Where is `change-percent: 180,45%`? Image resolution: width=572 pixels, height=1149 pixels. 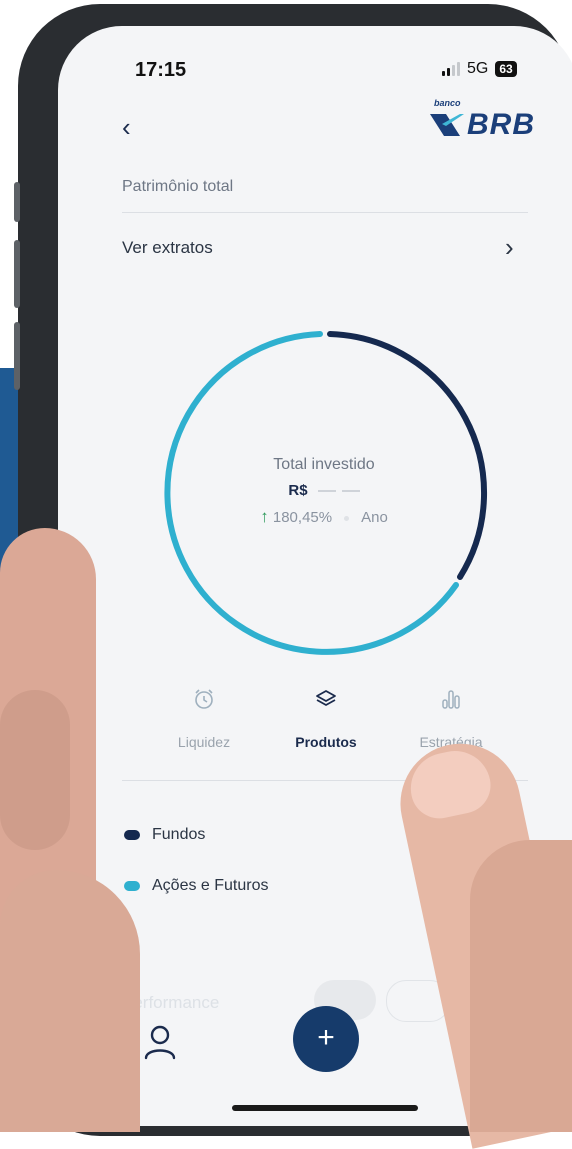 change-percent: 180,45% is located at coordinates (302, 517).